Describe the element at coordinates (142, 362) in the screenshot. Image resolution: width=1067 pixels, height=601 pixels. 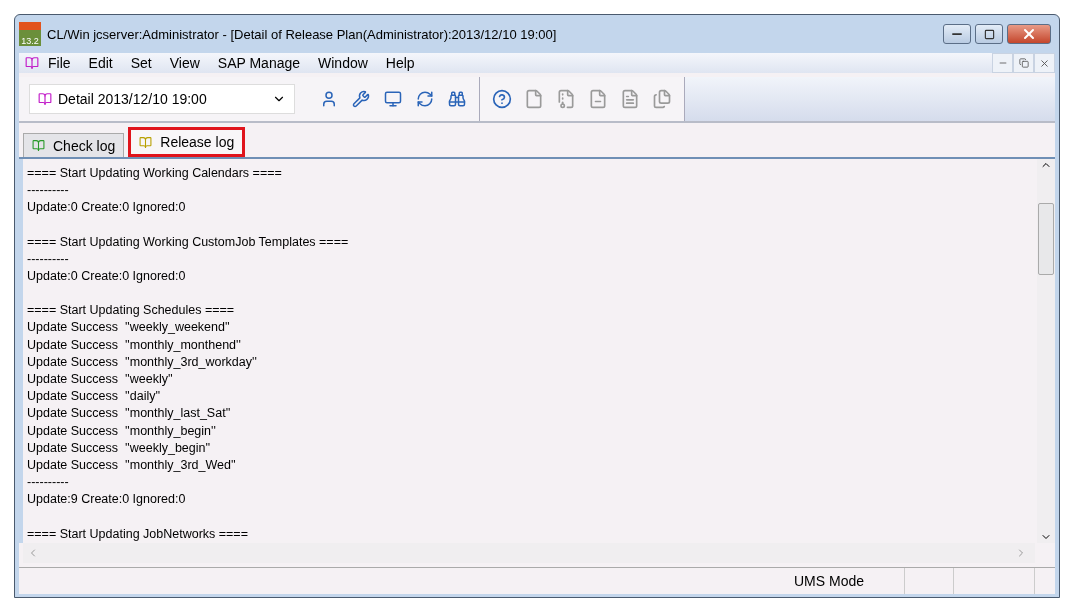
I see `log-line: Update Success ''monthly_3rd_workday''` at that location.